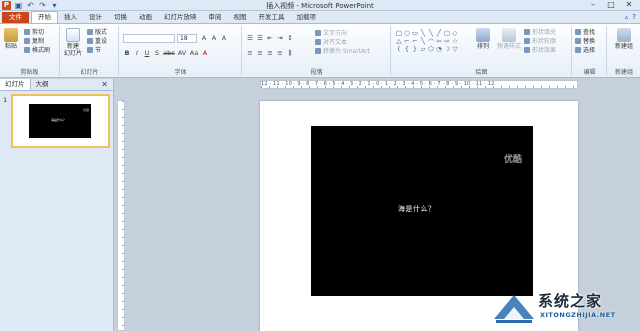 This screenshot has height=331, width=640. What do you see at coordinates (415, 33) in the screenshot?
I see `shape-icon: ▭` at bounding box center [415, 33].